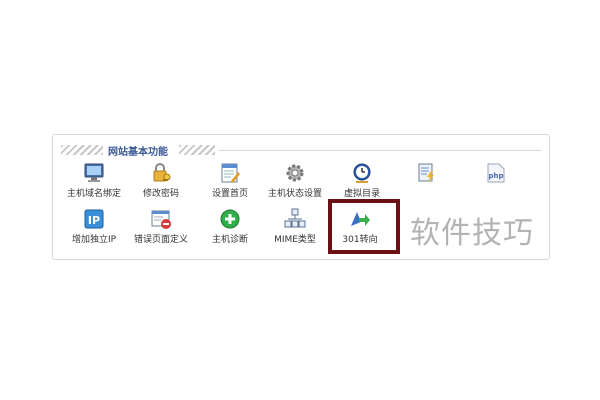 Image resolution: width=600 pixels, height=400 pixels. What do you see at coordinates (426, 173) in the screenshot?
I see `document-lightning-icon` at bounding box center [426, 173].